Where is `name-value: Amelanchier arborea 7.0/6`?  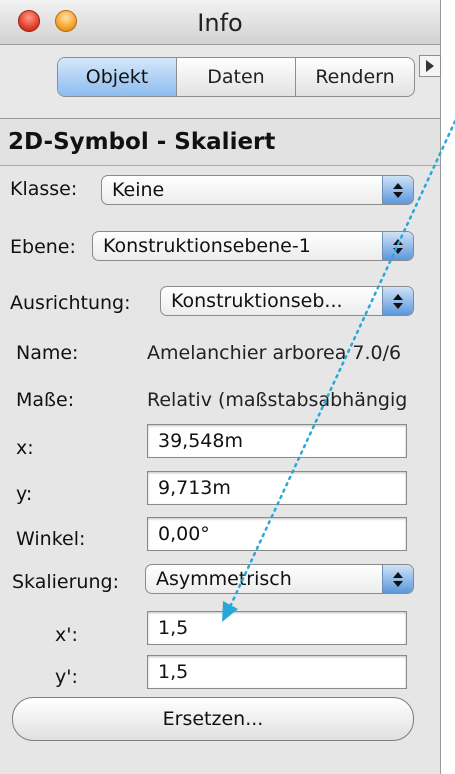
name-value: Amelanchier arborea 7.0/6 is located at coordinates (274, 353).